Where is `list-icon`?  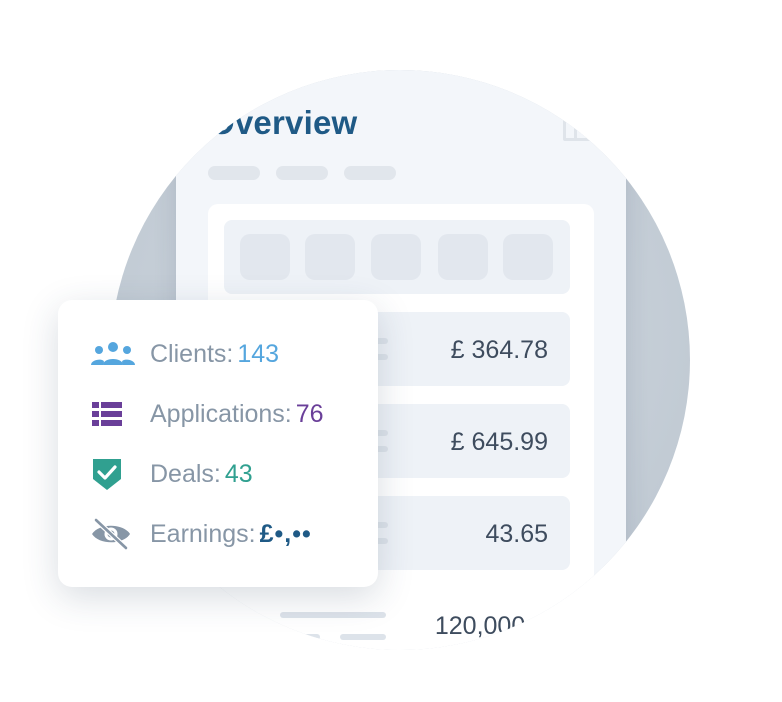 list-icon is located at coordinates (113, 414).